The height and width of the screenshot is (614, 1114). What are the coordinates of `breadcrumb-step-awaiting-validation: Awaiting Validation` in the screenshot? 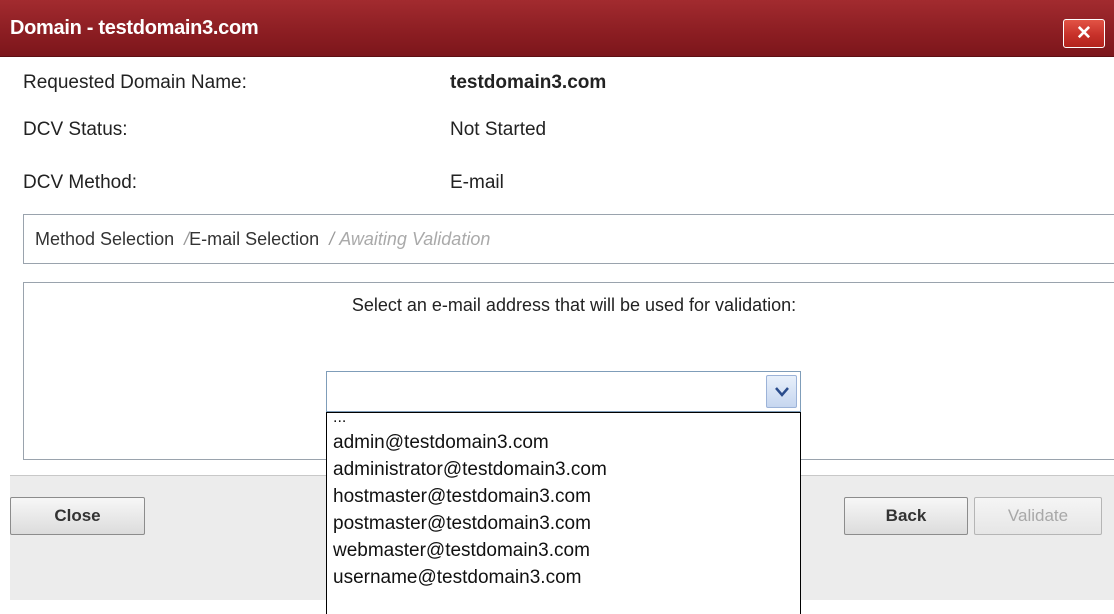 It's located at (415, 239).